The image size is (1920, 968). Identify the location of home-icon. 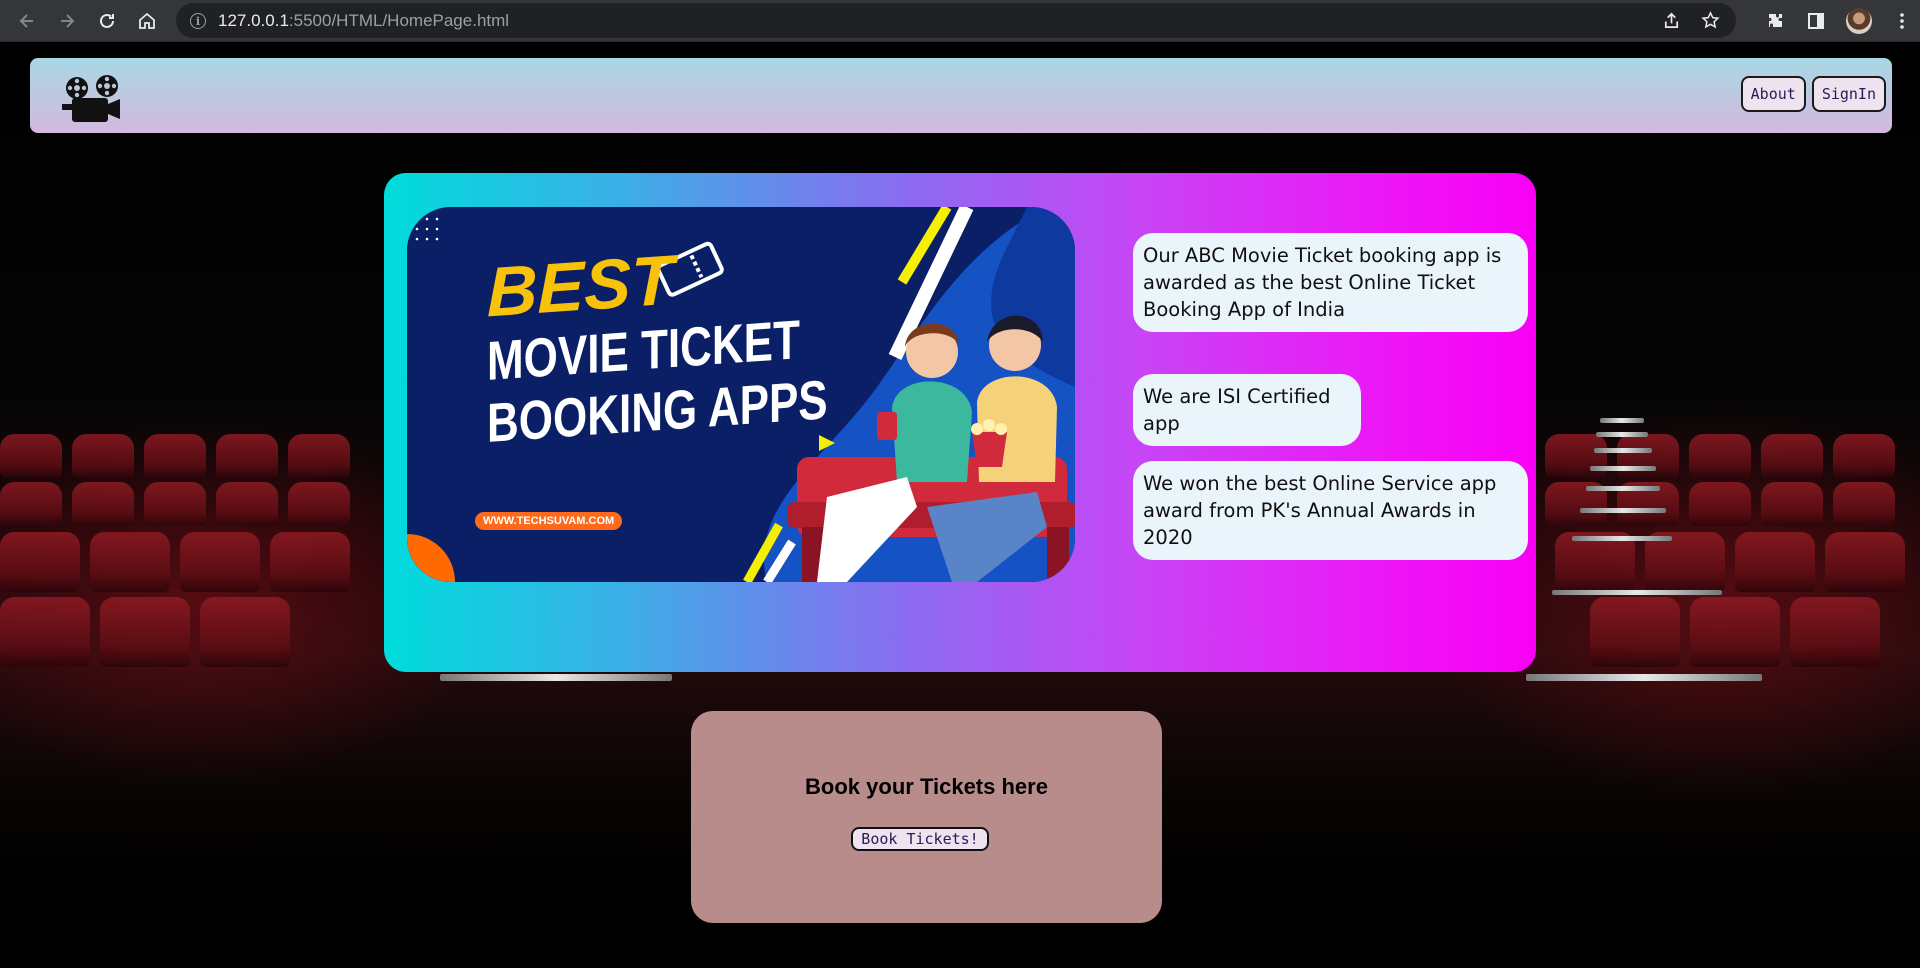
(147, 20).